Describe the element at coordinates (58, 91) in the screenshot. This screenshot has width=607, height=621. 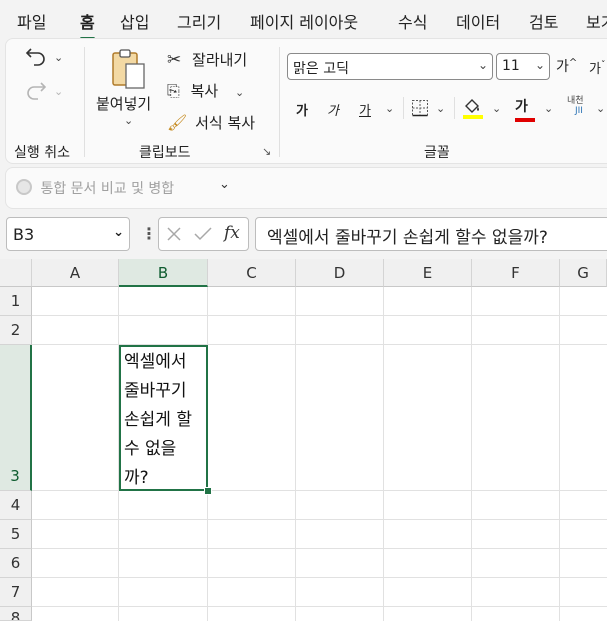
I see `redo-dropdown-icon: ⌄` at that location.